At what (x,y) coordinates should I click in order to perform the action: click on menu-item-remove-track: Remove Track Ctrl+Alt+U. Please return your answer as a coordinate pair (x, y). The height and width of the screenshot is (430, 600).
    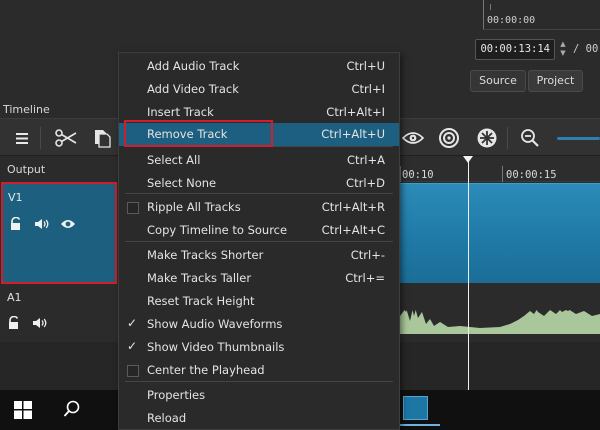
    Looking at the image, I should click on (259, 134).